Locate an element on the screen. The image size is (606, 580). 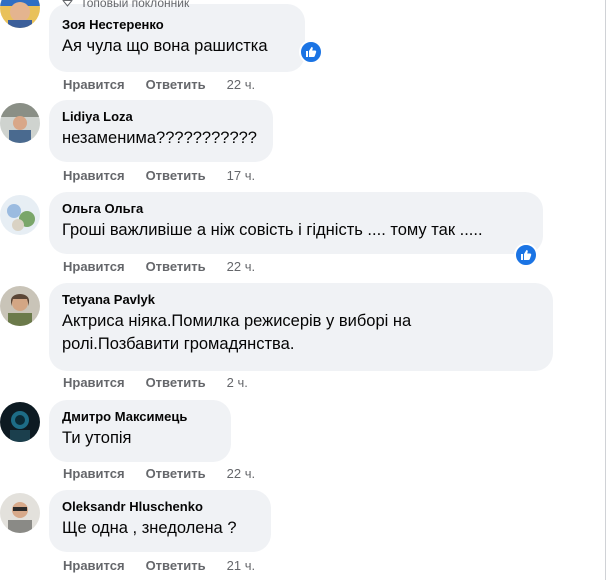
comment-actions: Нравится Ответить 21 ч. is located at coordinates (159, 565).